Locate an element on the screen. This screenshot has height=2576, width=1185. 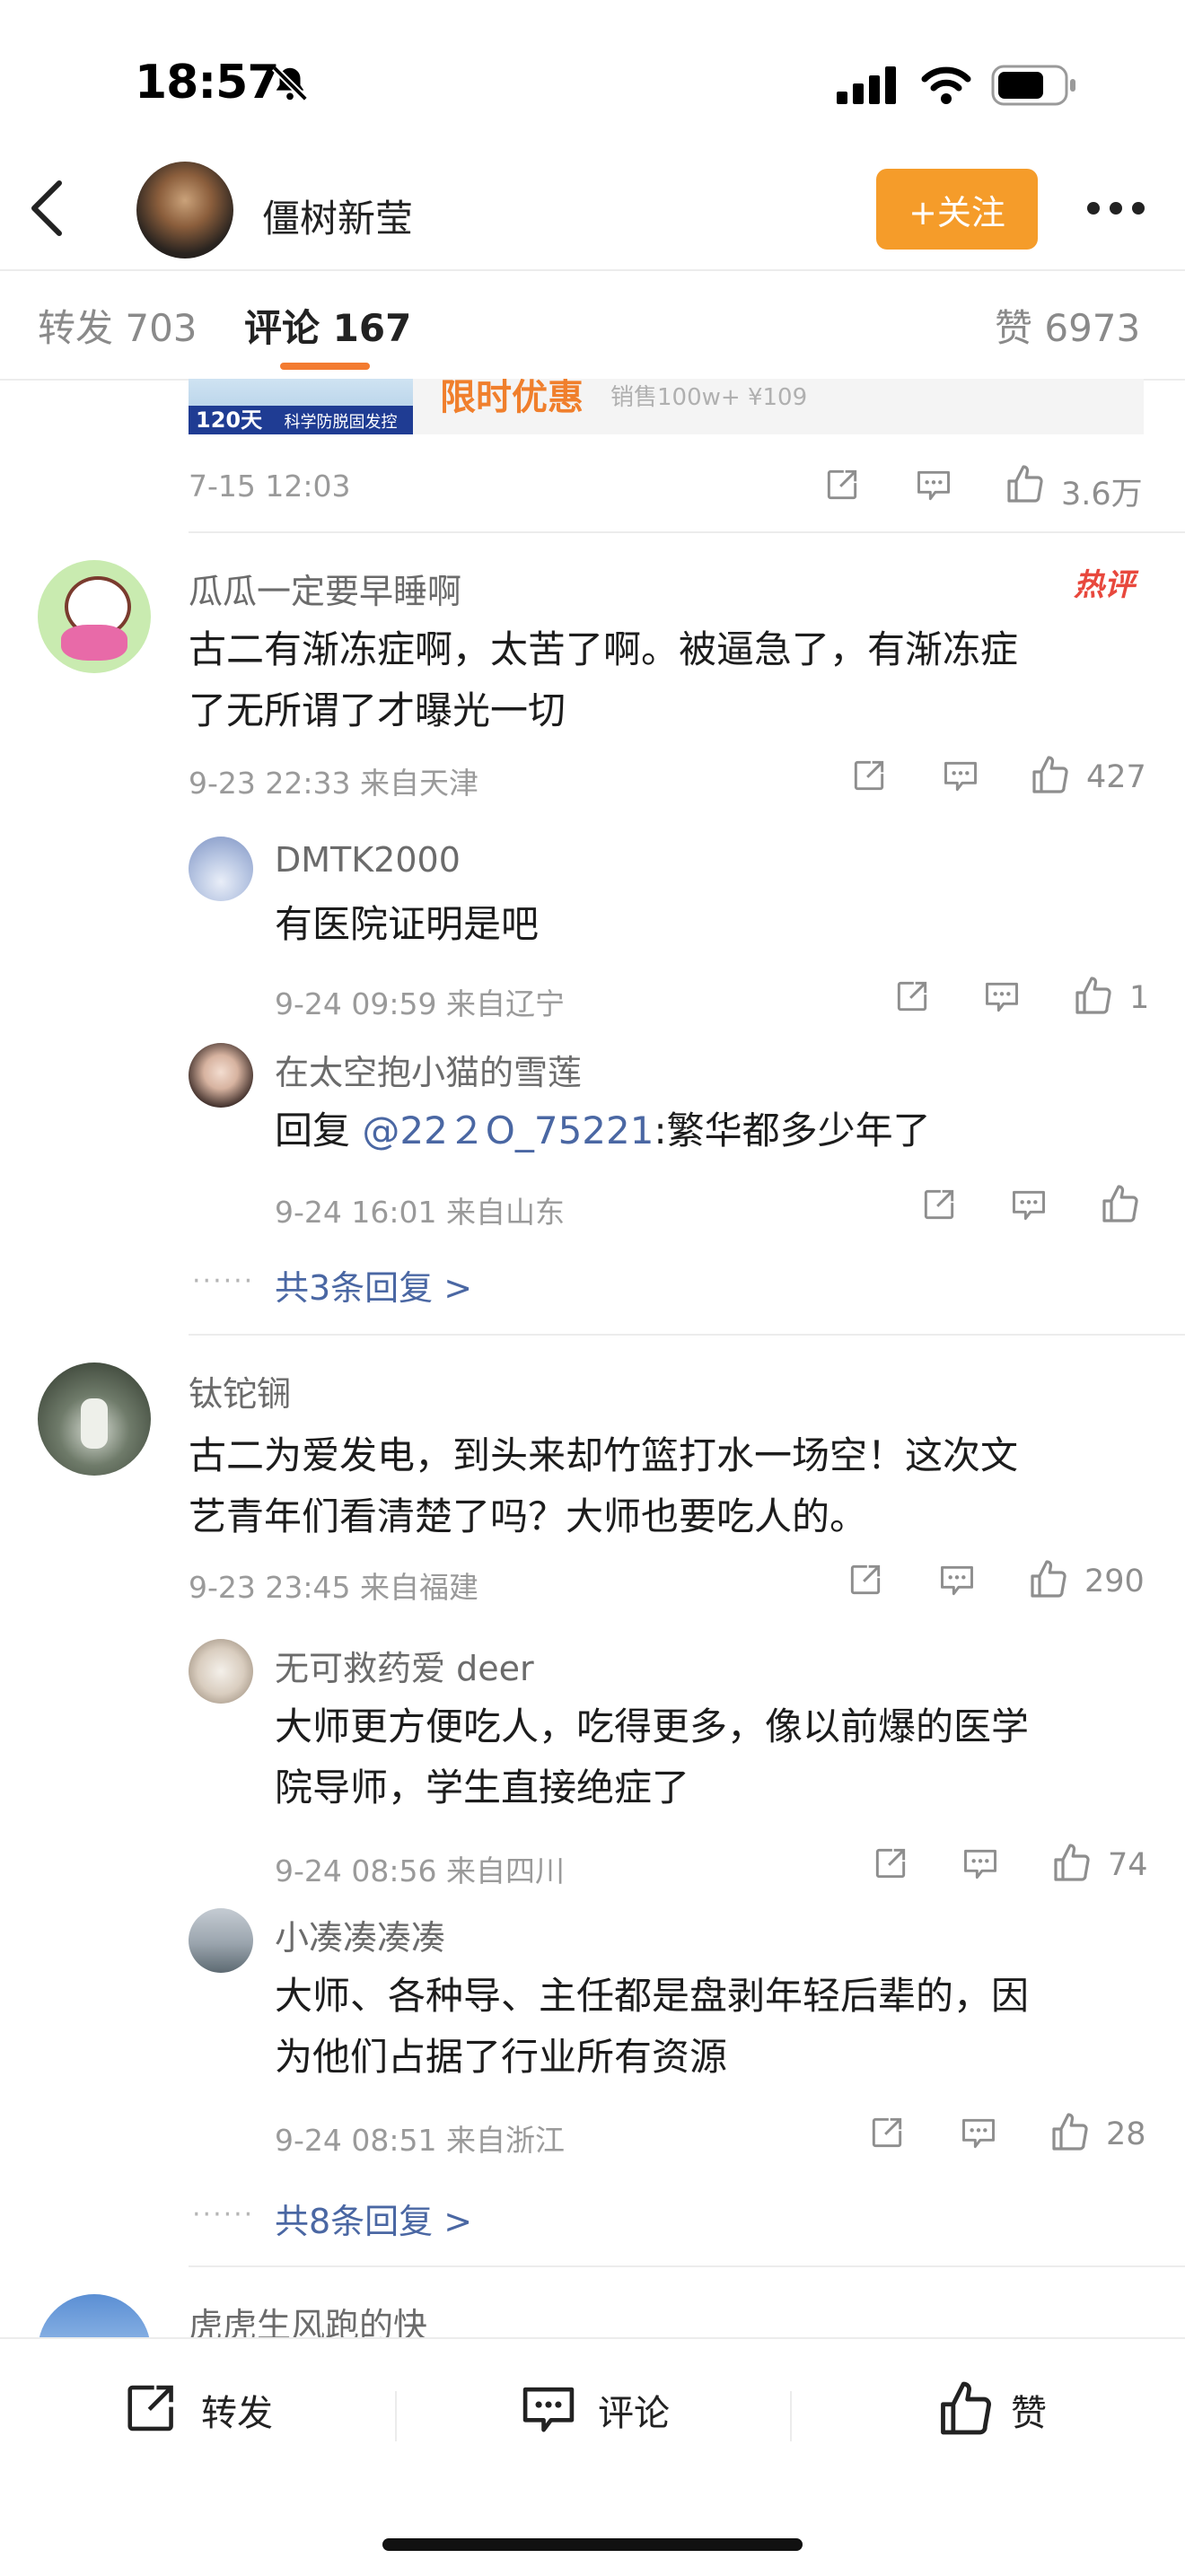
bell-muted-icon is located at coordinates (290, 83).